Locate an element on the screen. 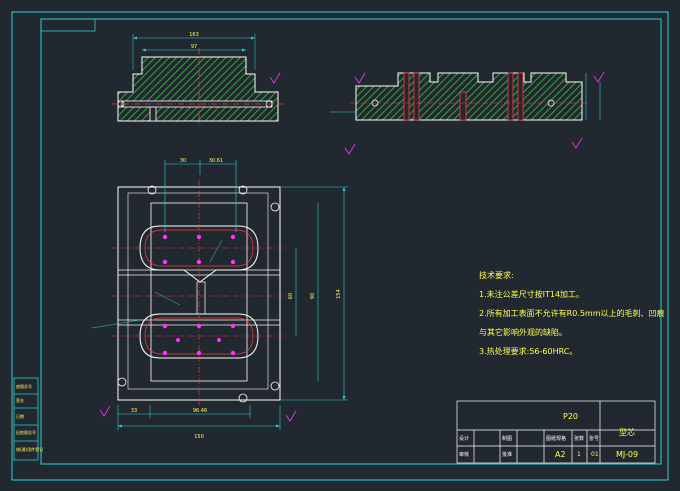 The height and width of the screenshot is (491, 680). corner-label-box is located at coordinates (68, 25).